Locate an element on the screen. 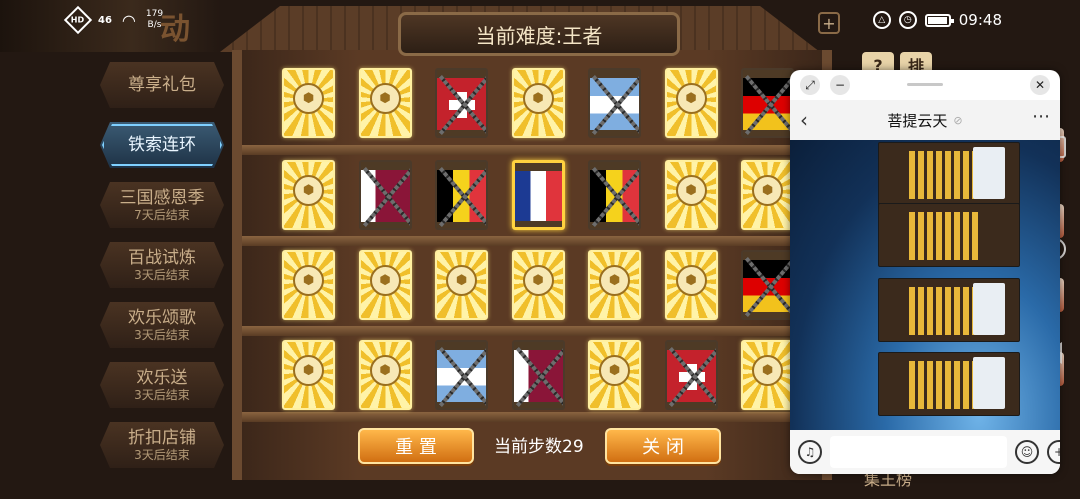  menu-item-label: 百战试炼 is located at coordinates (162, 258).